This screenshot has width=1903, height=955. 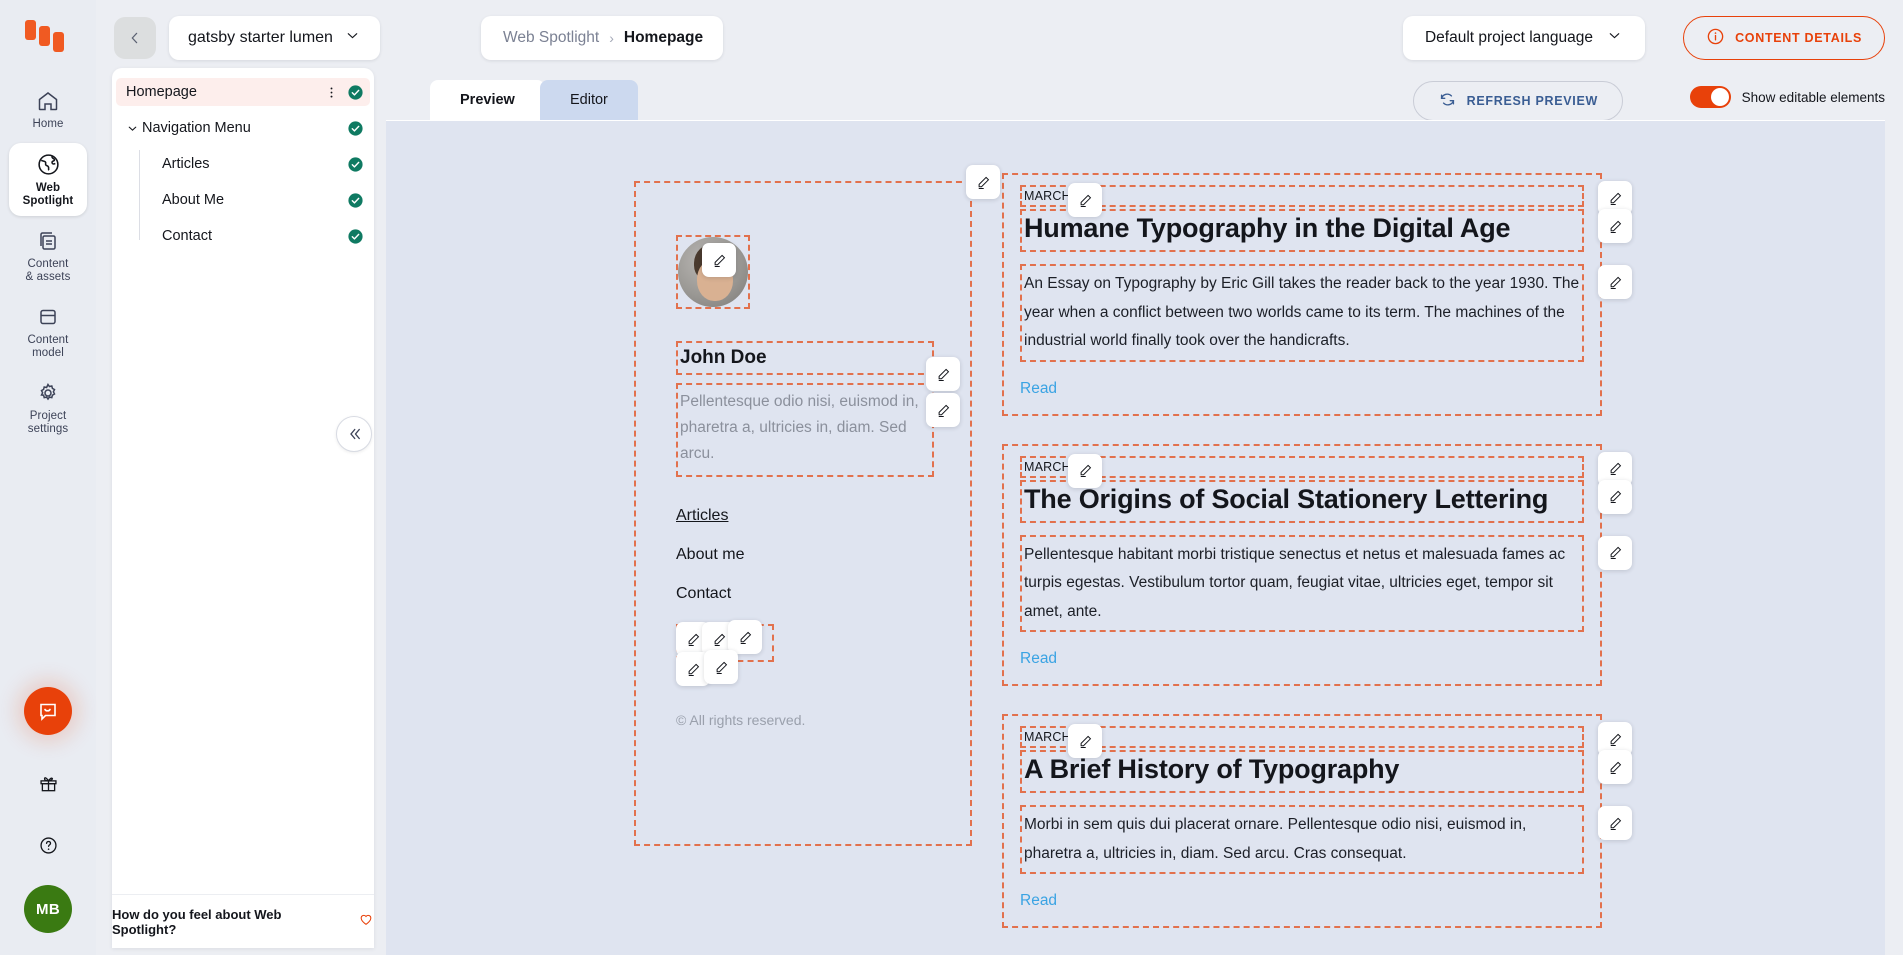 I want to click on globe-icon, so click(x=48, y=164).